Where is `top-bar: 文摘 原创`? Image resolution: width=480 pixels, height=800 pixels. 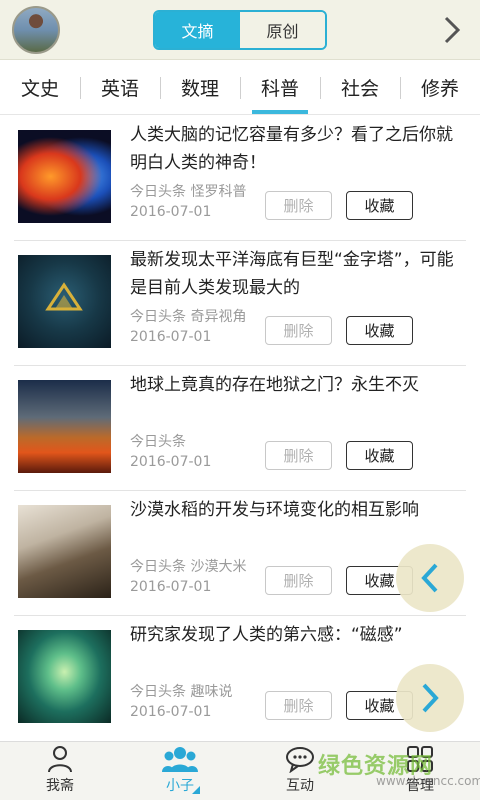 top-bar: 文摘 原创 is located at coordinates (240, 30).